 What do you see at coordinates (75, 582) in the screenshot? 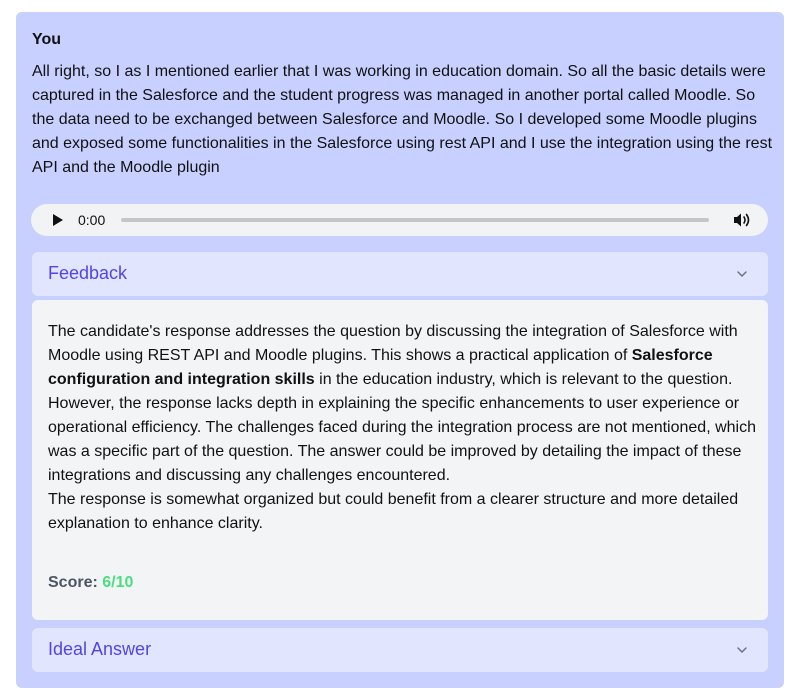
I see `score-label: Score:` at bounding box center [75, 582].